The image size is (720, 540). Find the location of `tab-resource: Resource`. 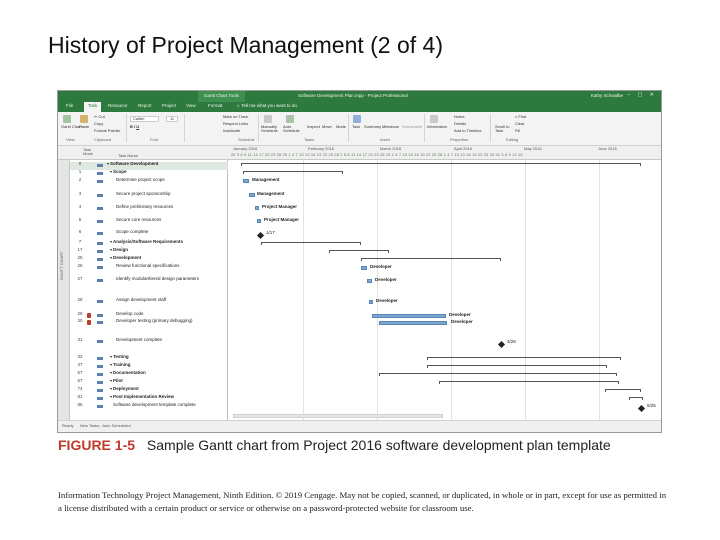

tab-resource: Resource is located at coordinates (117, 106).